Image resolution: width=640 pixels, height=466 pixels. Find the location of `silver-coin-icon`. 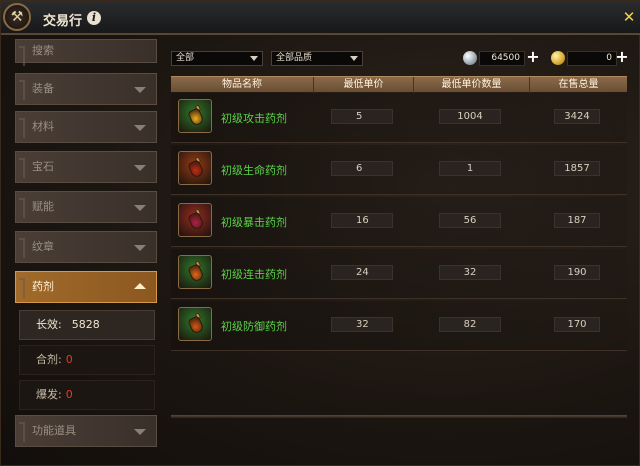

silver-coin-icon is located at coordinates (470, 58).